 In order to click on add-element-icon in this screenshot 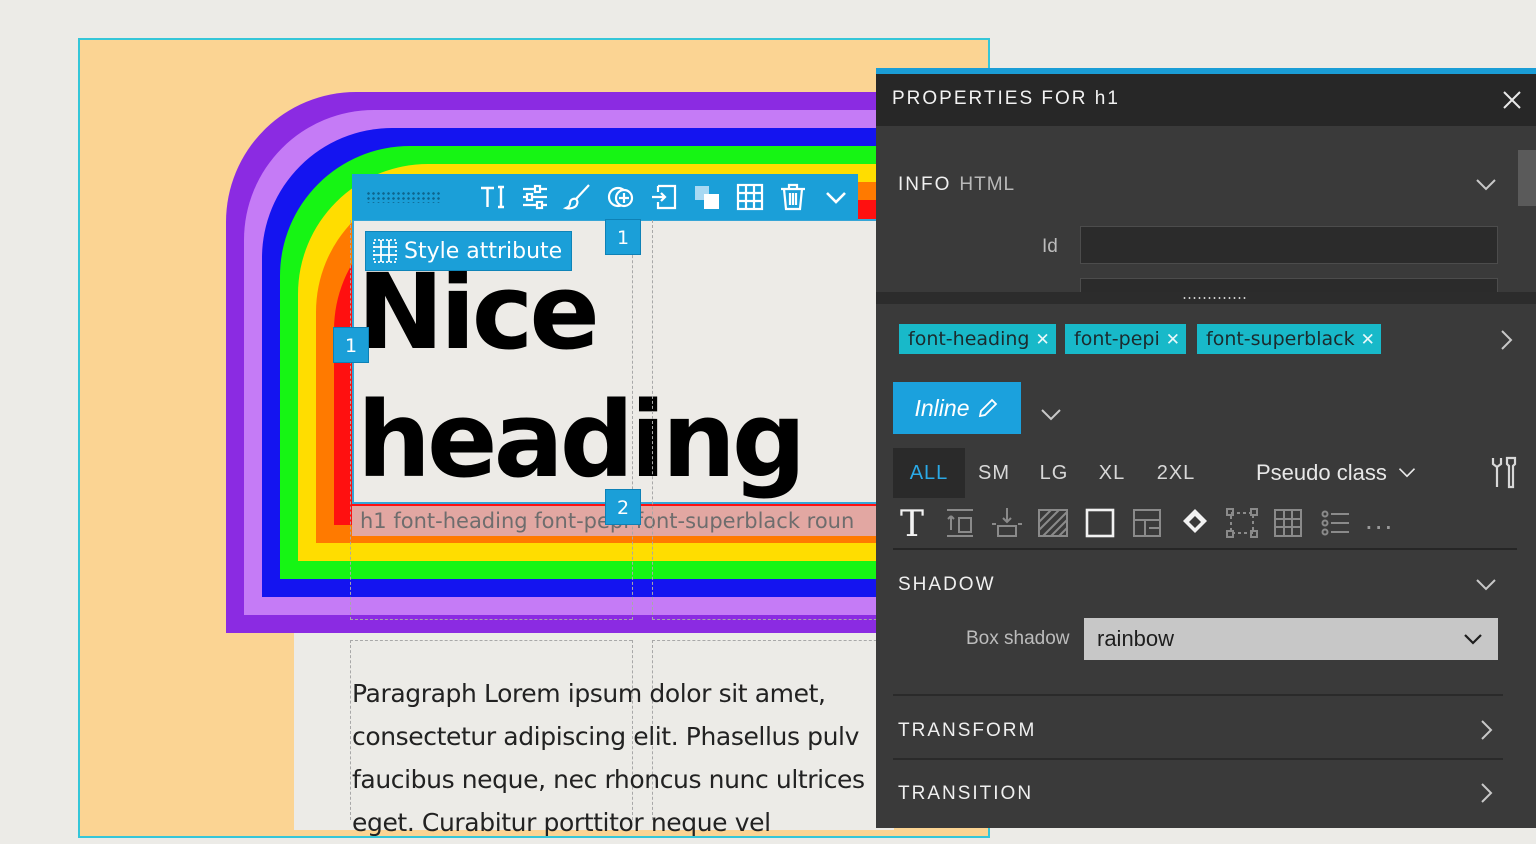, I will do `click(621, 197)`.